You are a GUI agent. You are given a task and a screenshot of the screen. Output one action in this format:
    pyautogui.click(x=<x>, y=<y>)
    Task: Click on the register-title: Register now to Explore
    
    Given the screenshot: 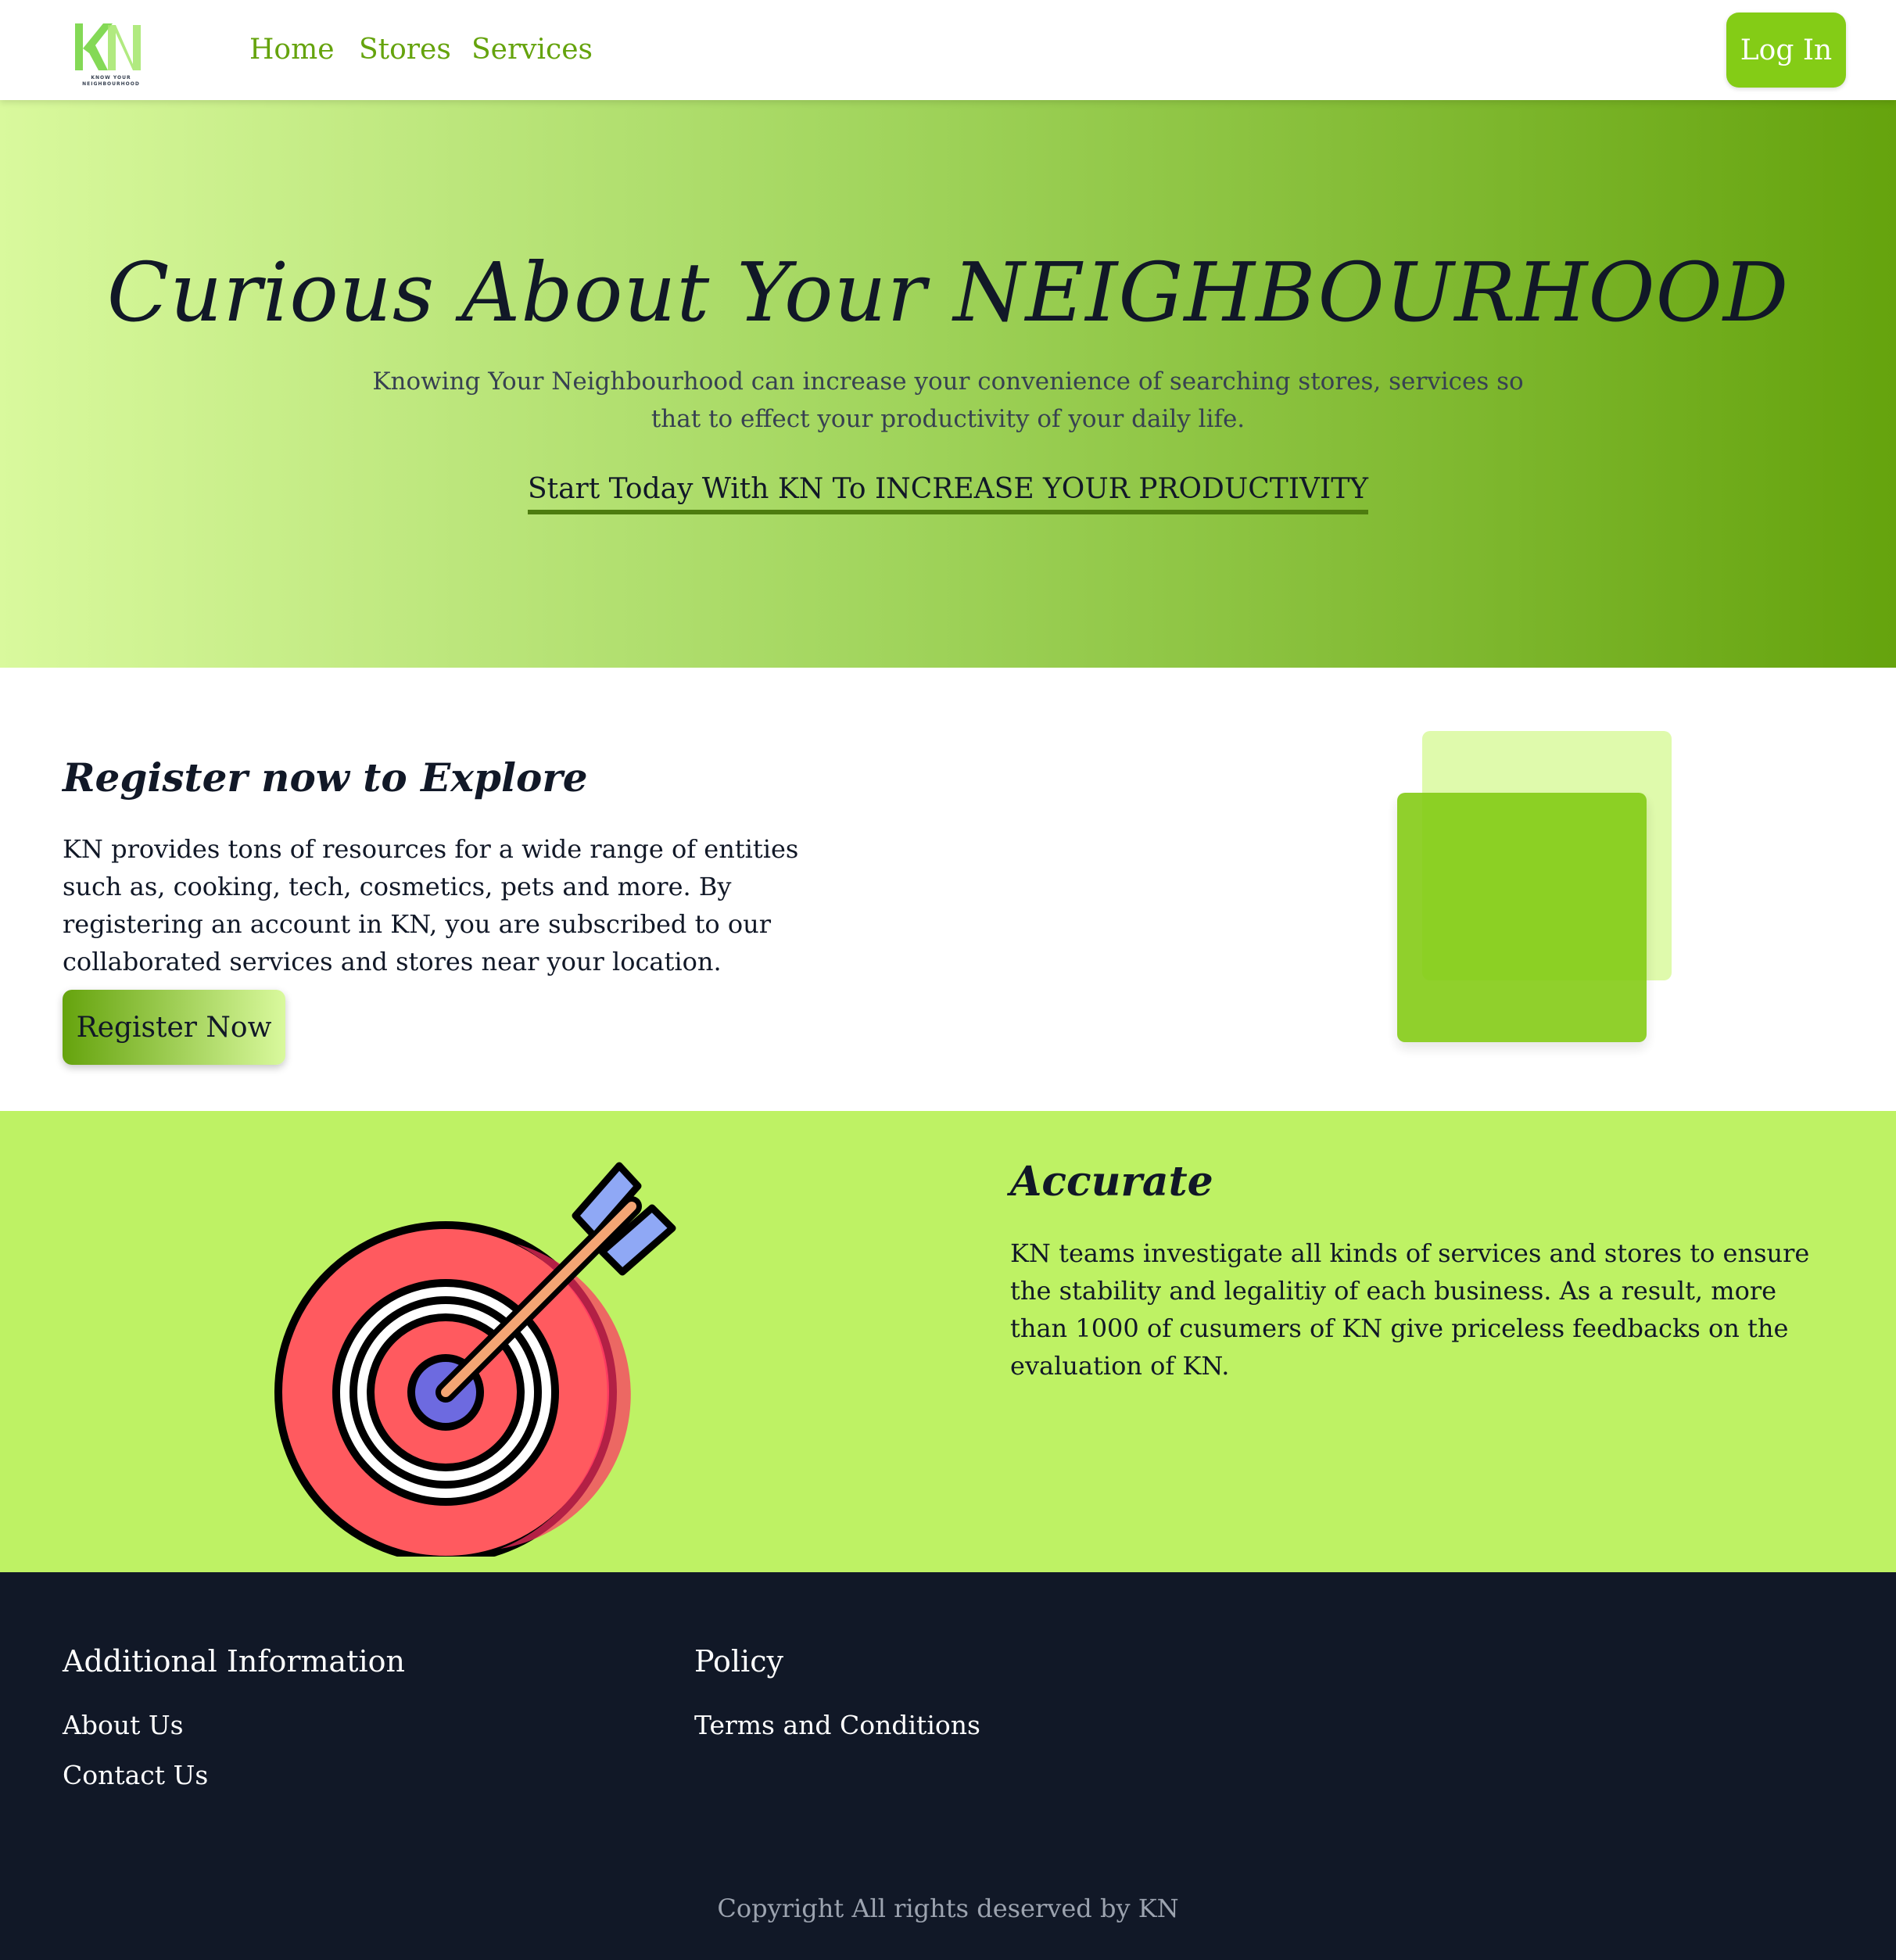 What is the action you would take?
    pyautogui.click(x=325, y=777)
    